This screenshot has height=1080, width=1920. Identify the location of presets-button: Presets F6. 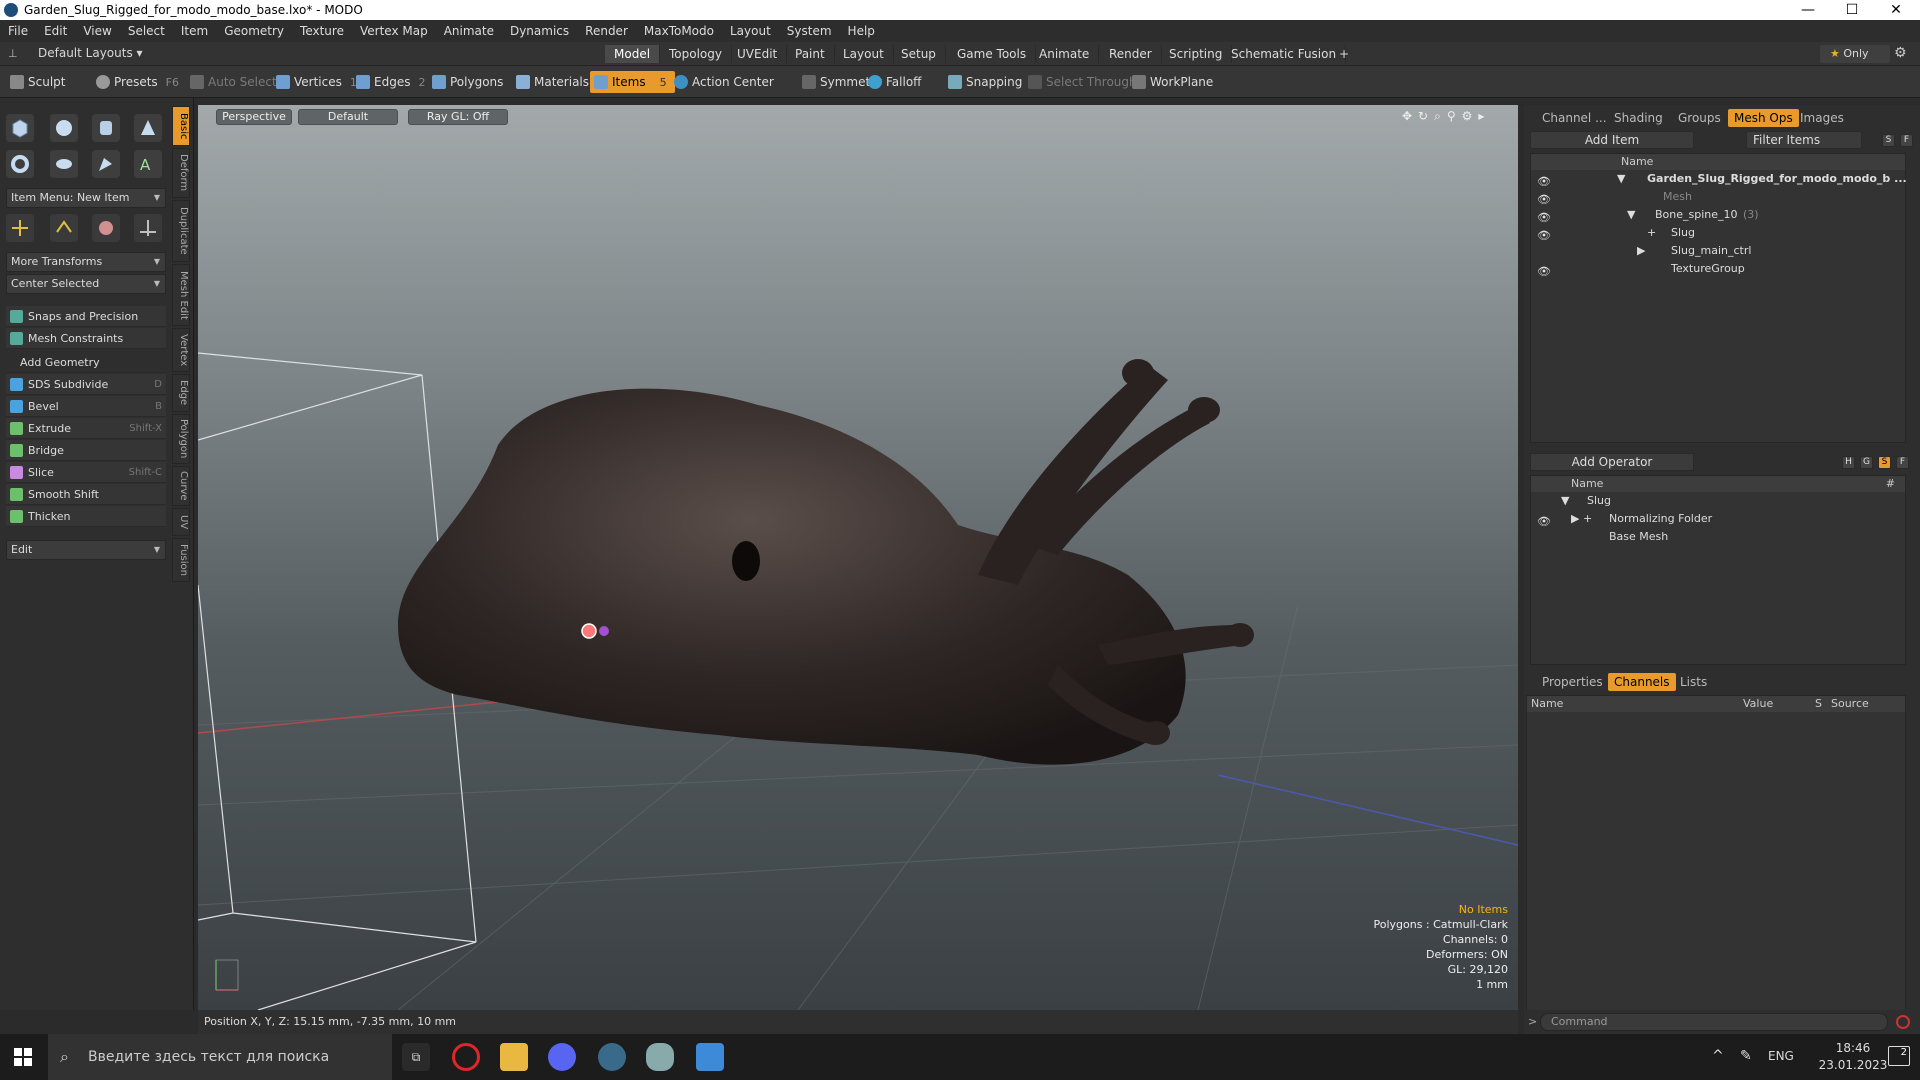
(135, 82).